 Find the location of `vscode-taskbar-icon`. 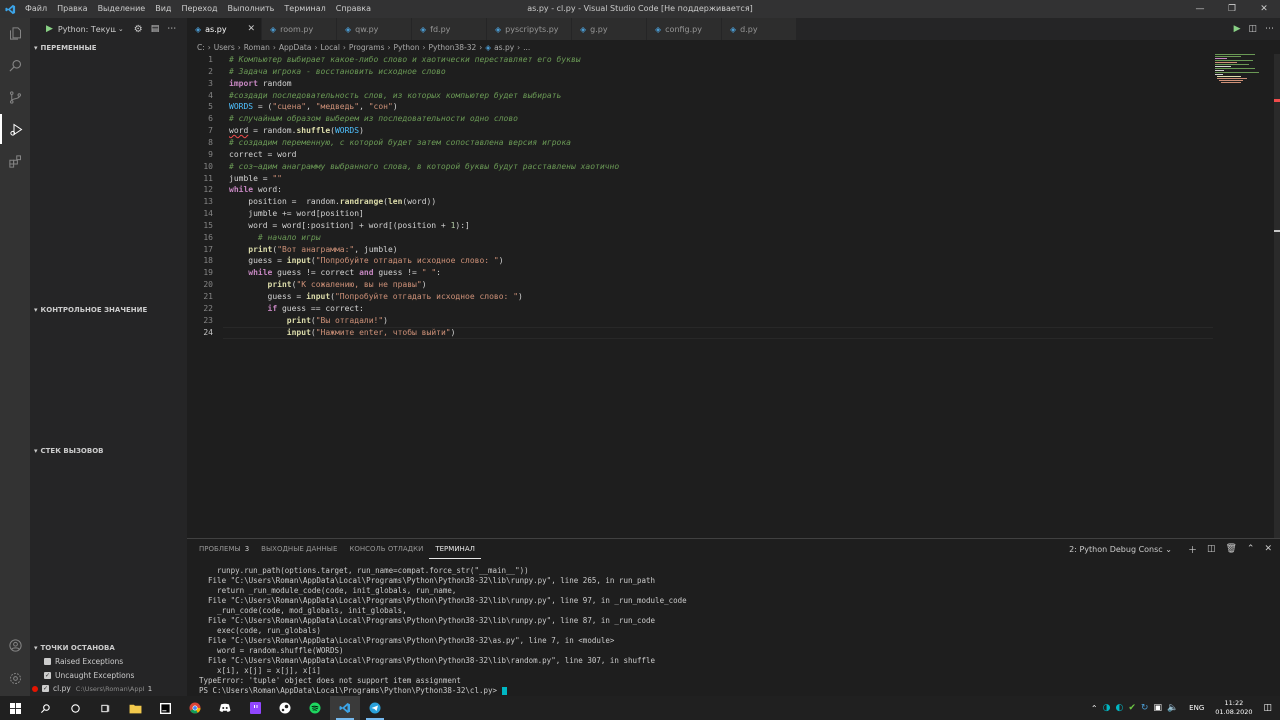

vscode-taskbar-icon is located at coordinates (345, 708).